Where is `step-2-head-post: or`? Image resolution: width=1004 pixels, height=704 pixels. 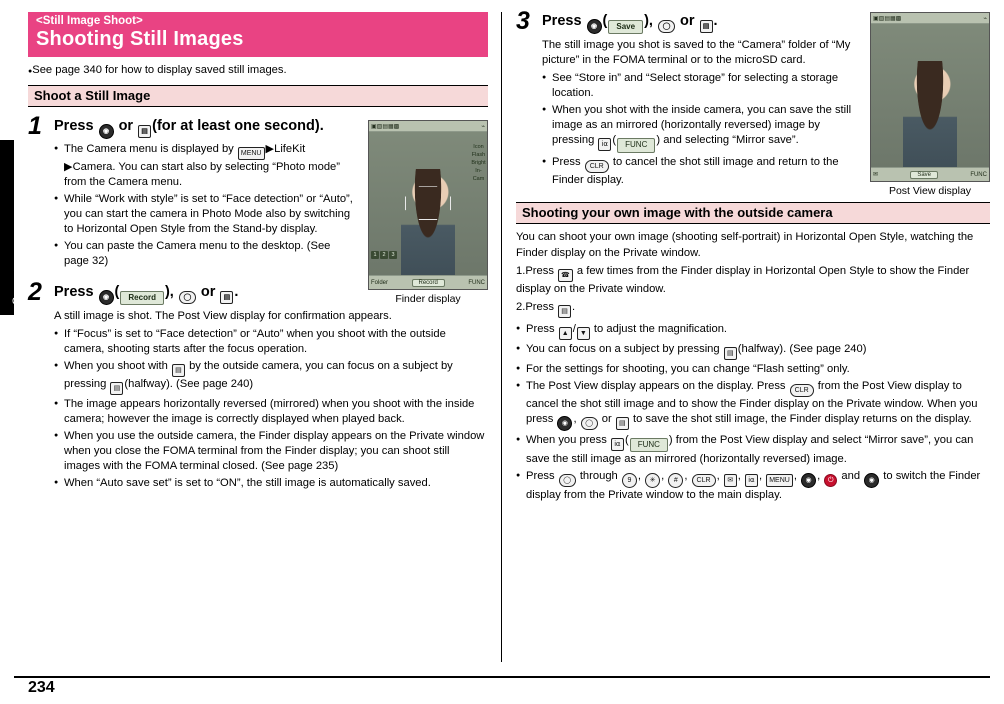 step-2-head-post: or is located at coordinates (208, 292).